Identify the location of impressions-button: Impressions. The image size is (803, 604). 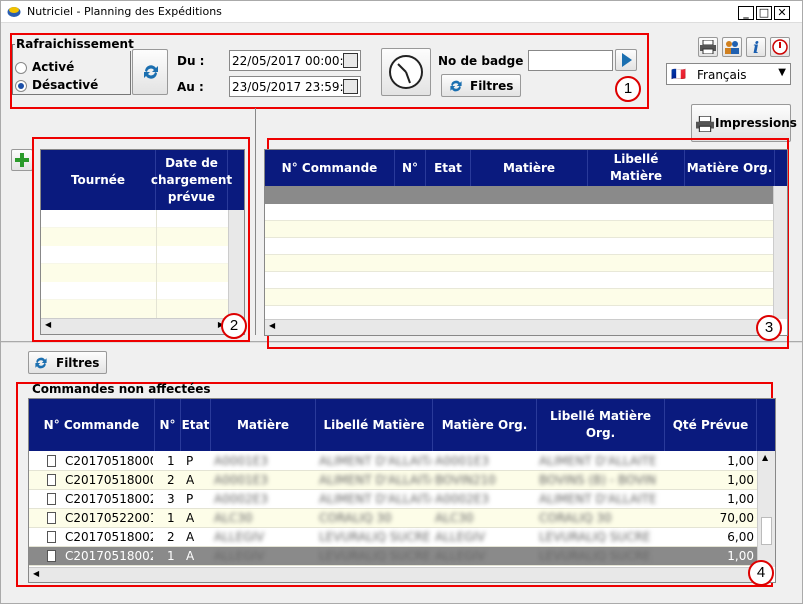
(744, 123).